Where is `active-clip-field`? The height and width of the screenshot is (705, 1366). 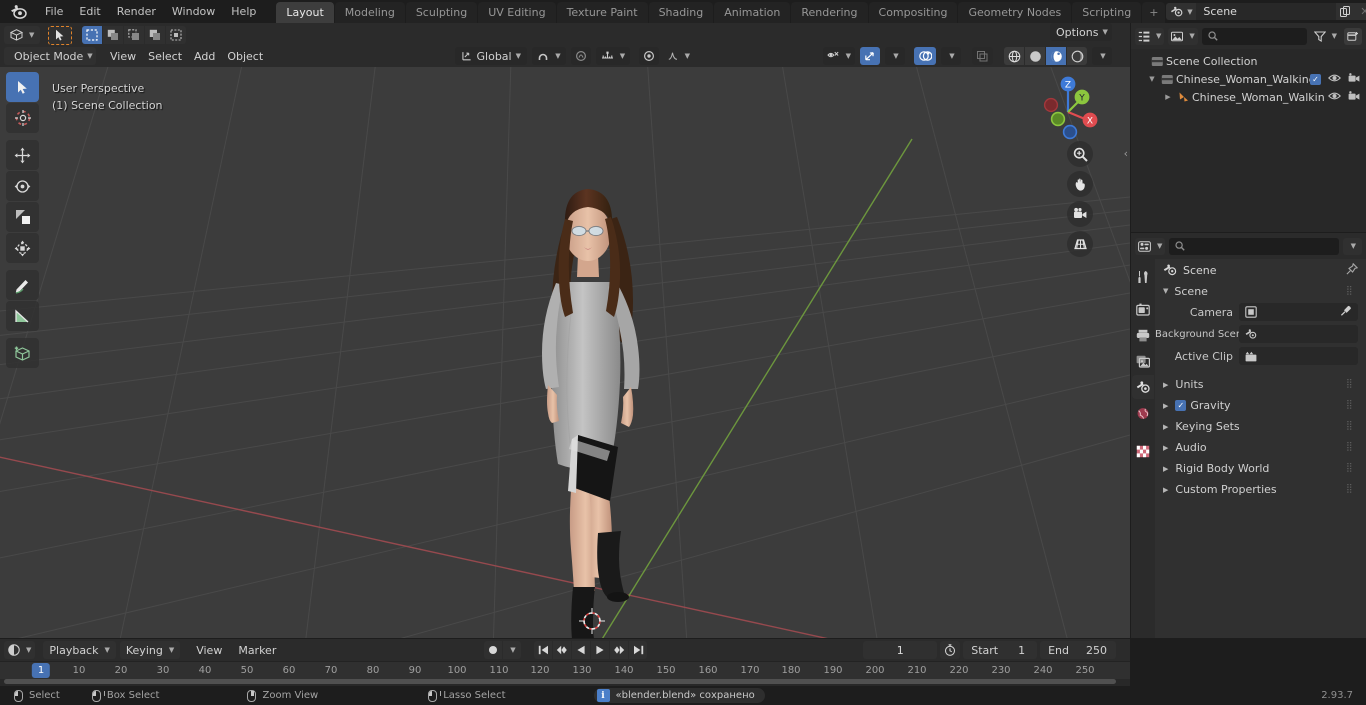 active-clip-field is located at coordinates (1298, 356).